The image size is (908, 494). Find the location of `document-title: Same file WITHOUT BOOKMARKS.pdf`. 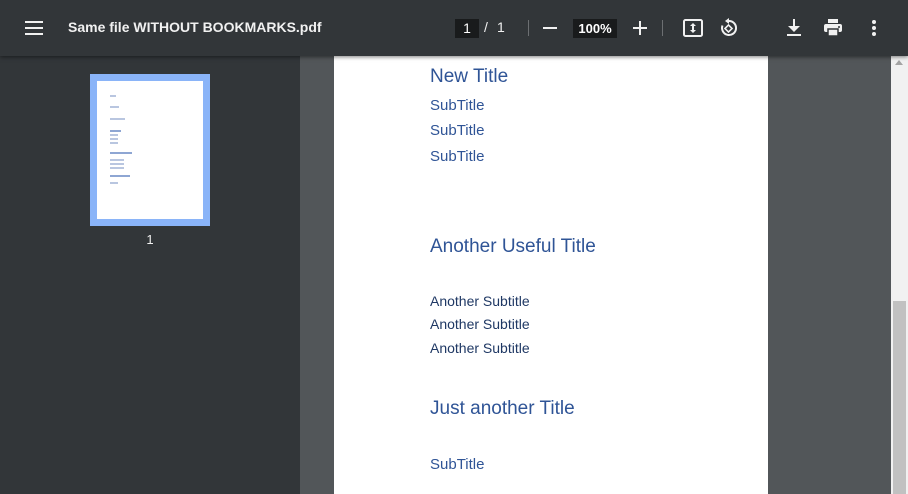

document-title: Same file WITHOUT BOOKMARKS.pdf is located at coordinates (195, 27).